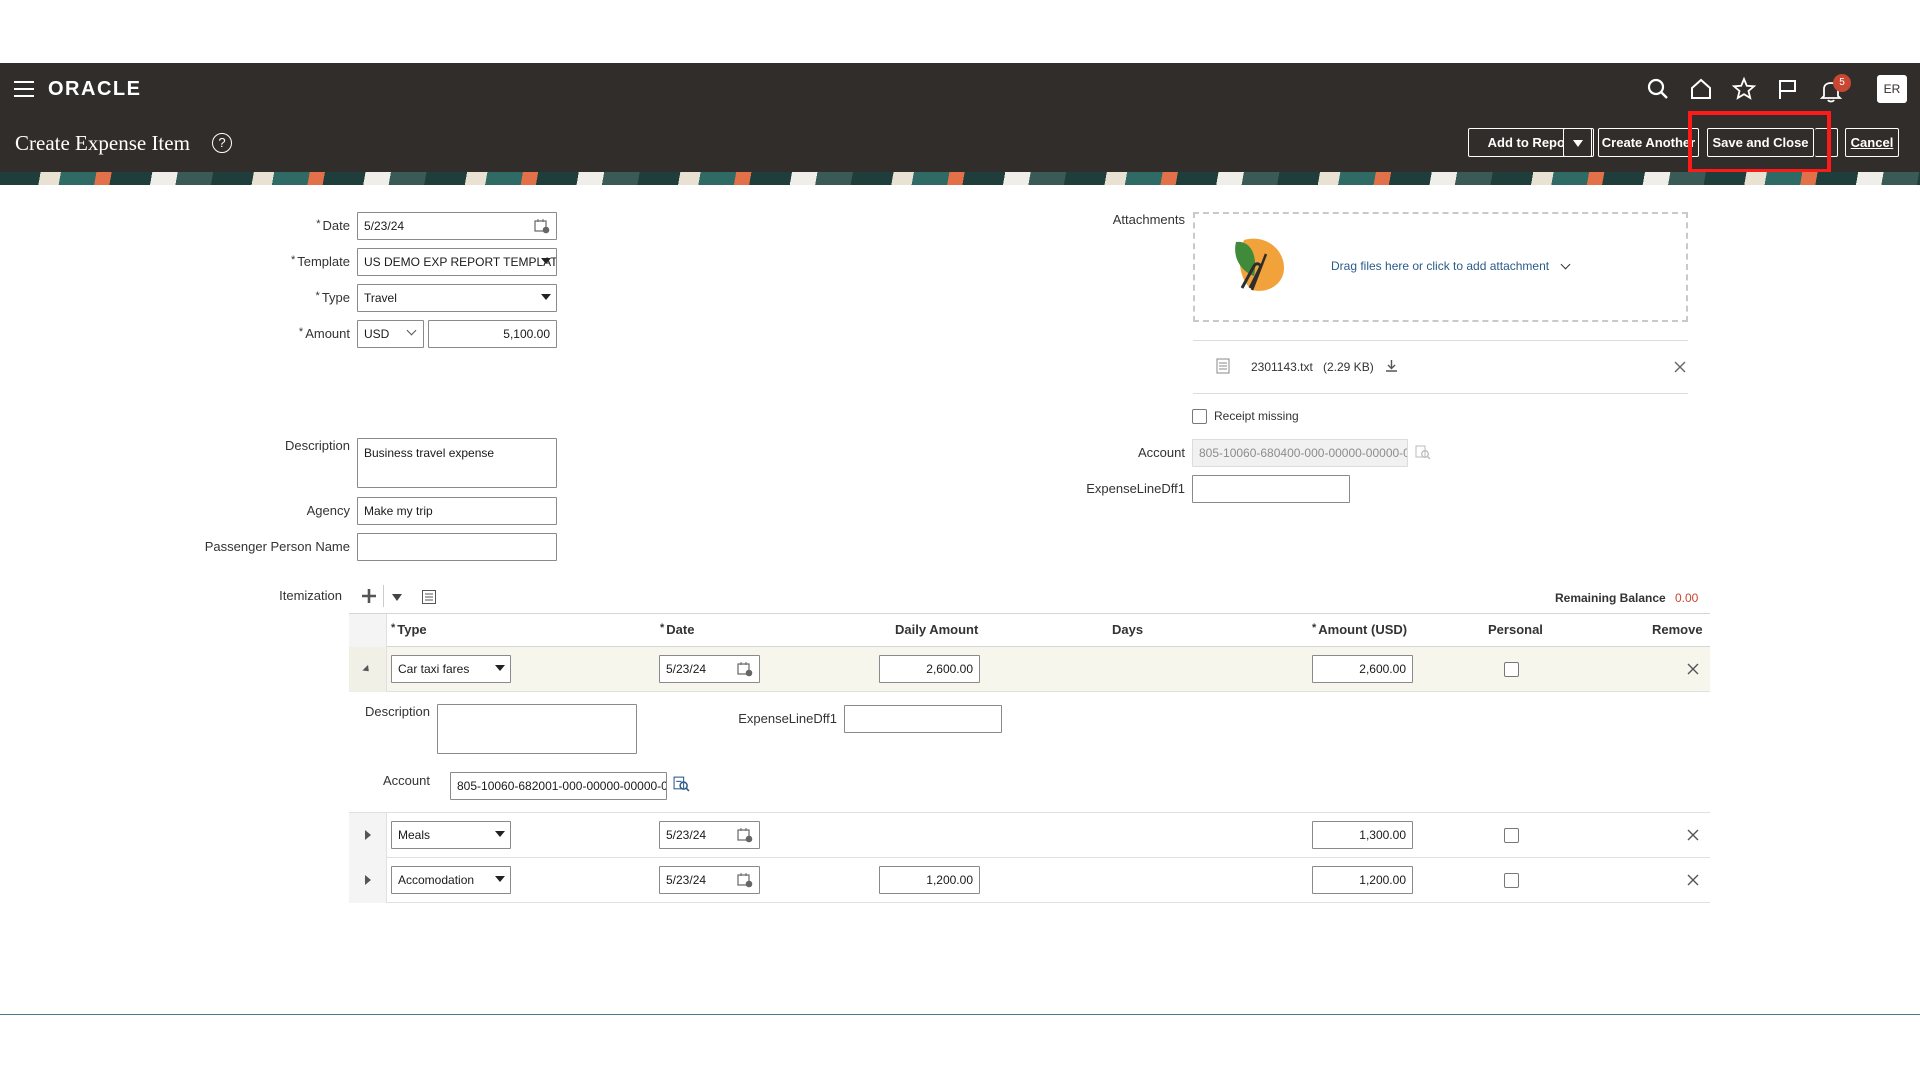 This screenshot has width=1920, height=1080. I want to click on row-amount-input: 1,300.00, so click(1362, 835).